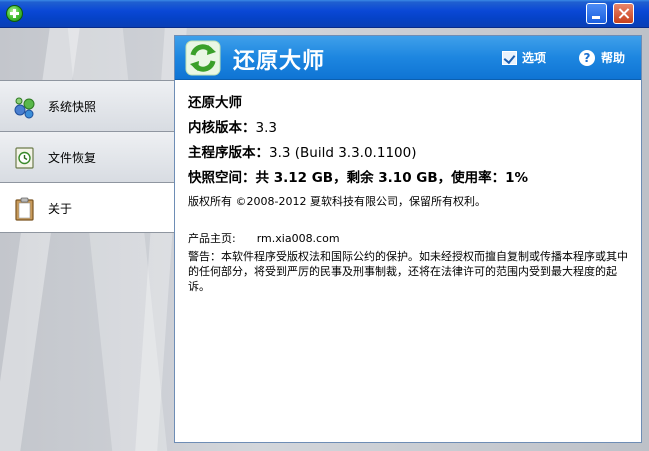 The width and height of the screenshot is (649, 451). Describe the element at coordinates (534, 58) in the screenshot. I see `options-label: 选项` at that location.